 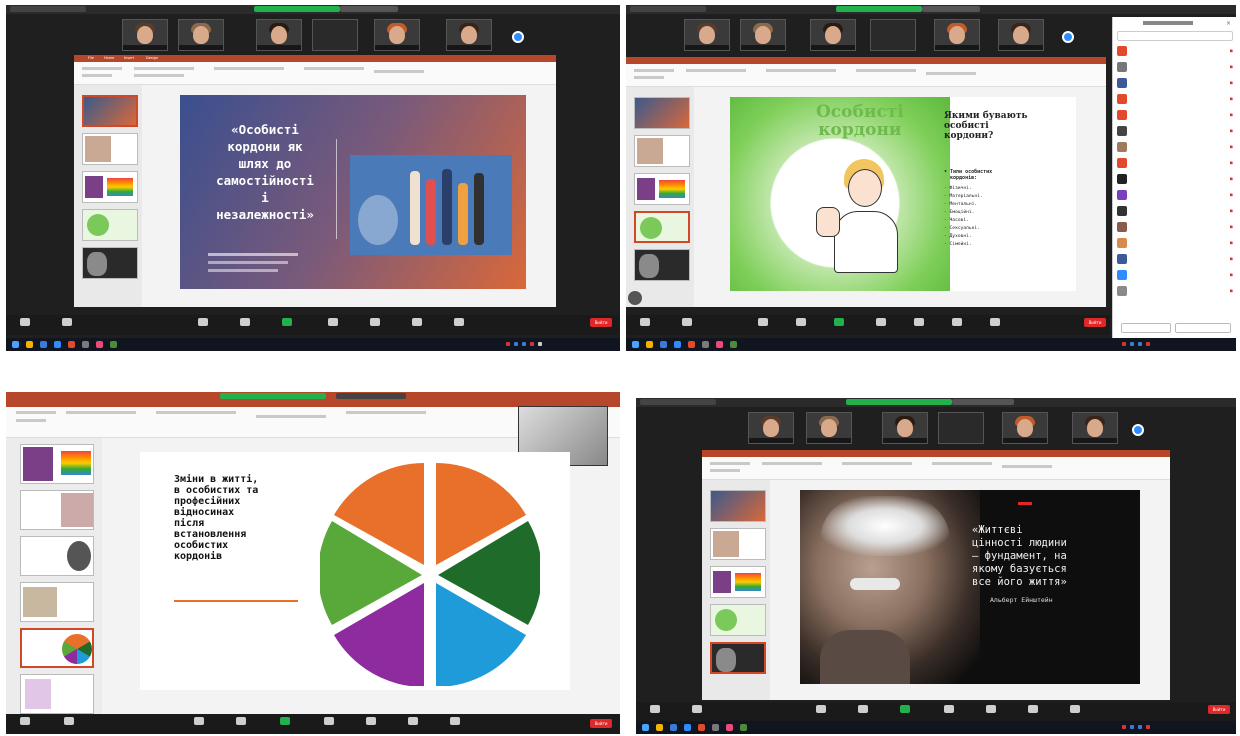 I want to click on mute-all-button, so click(x=1203, y=328).